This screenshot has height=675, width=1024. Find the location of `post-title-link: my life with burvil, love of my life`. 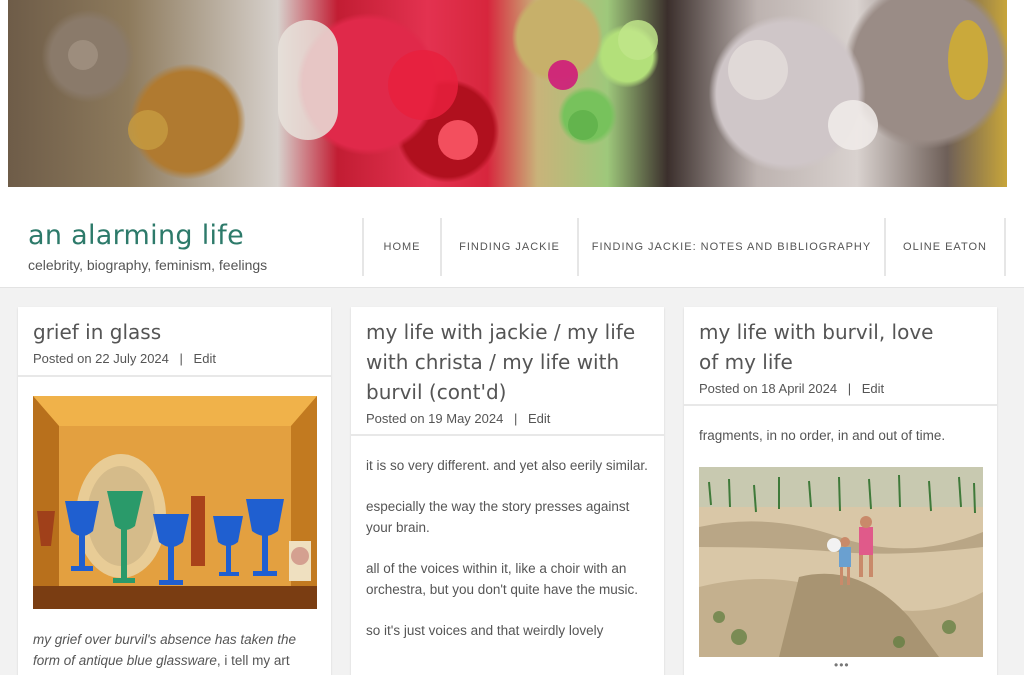

post-title-link: my life with burvil, love of my life is located at coordinates (824, 347).